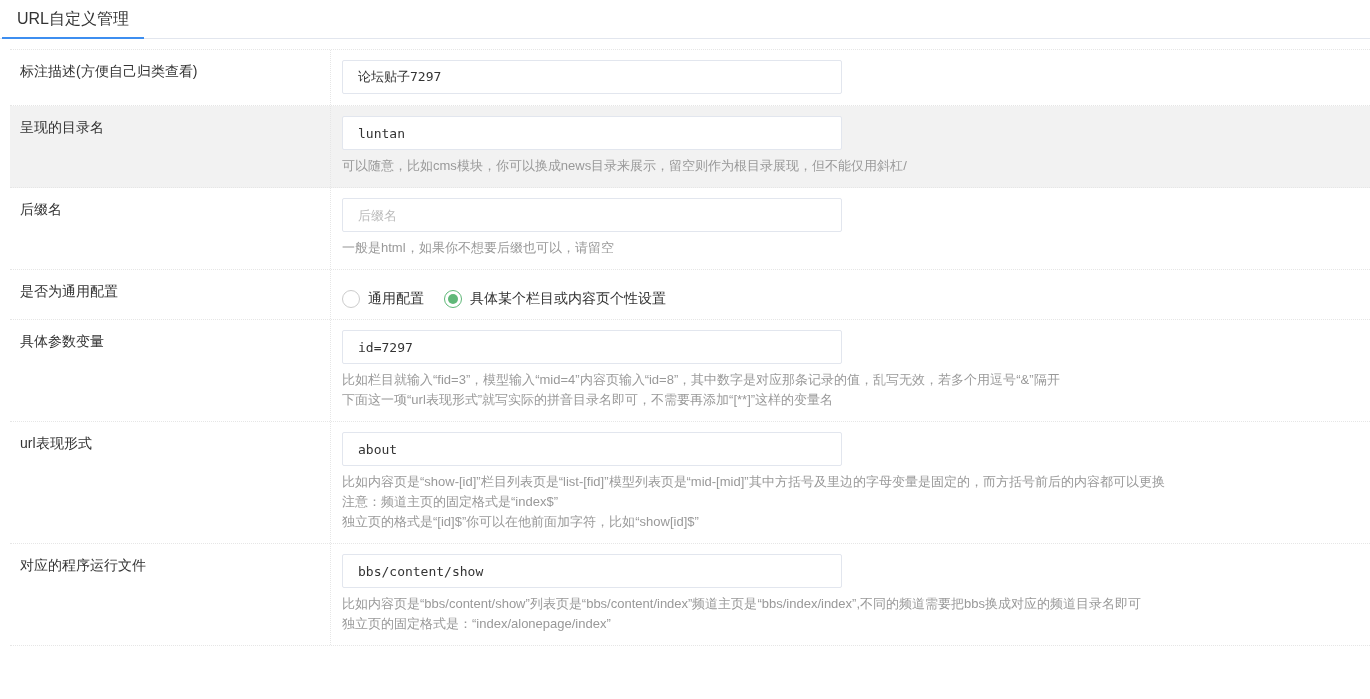 The image size is (1370, 699). Describe the element at coordinates (592, 571) in the screenshot. I see `input-field: bbs/content/show` at that location.